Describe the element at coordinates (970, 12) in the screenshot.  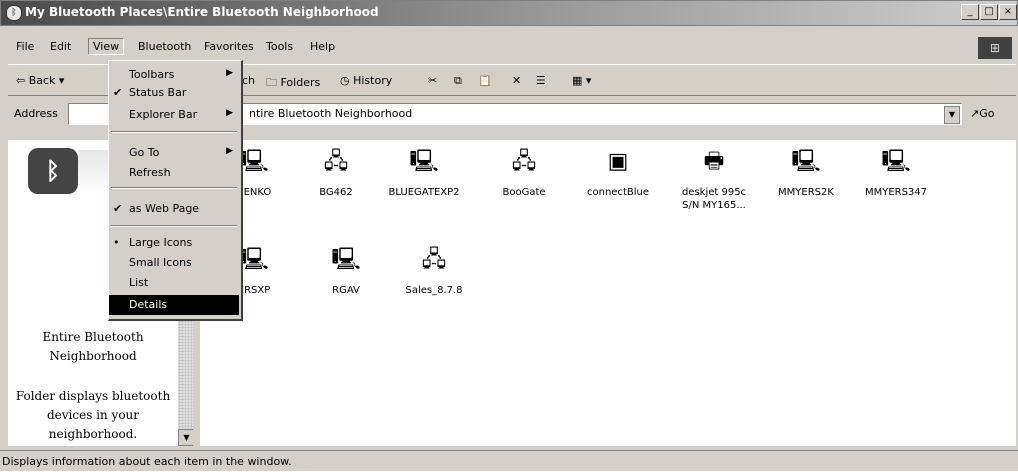
I see `minimize-button: _` at that location.